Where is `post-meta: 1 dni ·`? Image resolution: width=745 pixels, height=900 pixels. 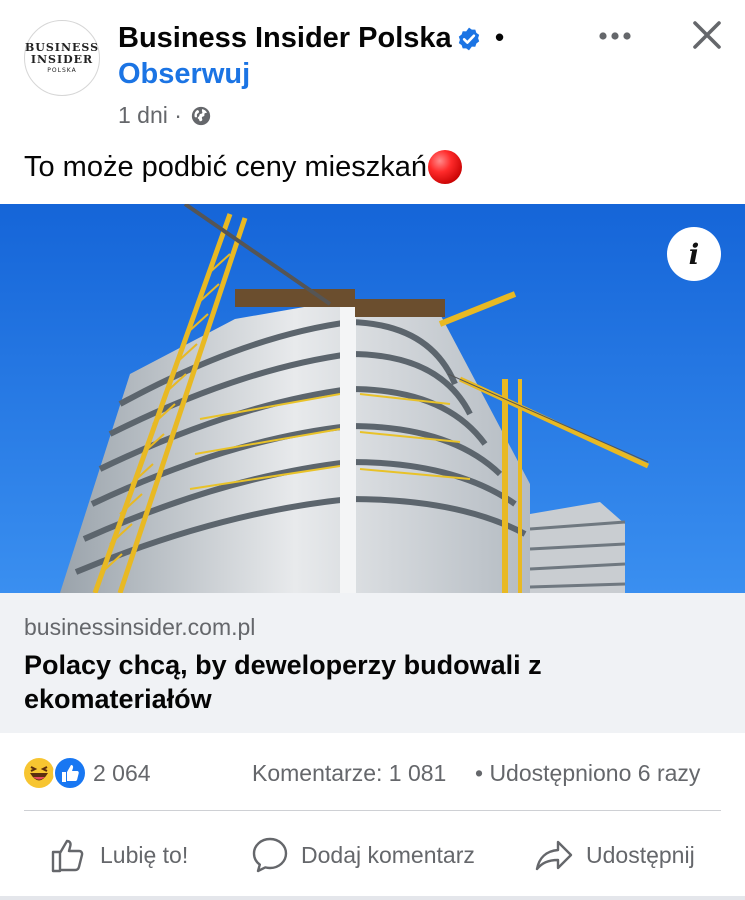
post-meta: 1 dni · is located at coordinates (165, 115).